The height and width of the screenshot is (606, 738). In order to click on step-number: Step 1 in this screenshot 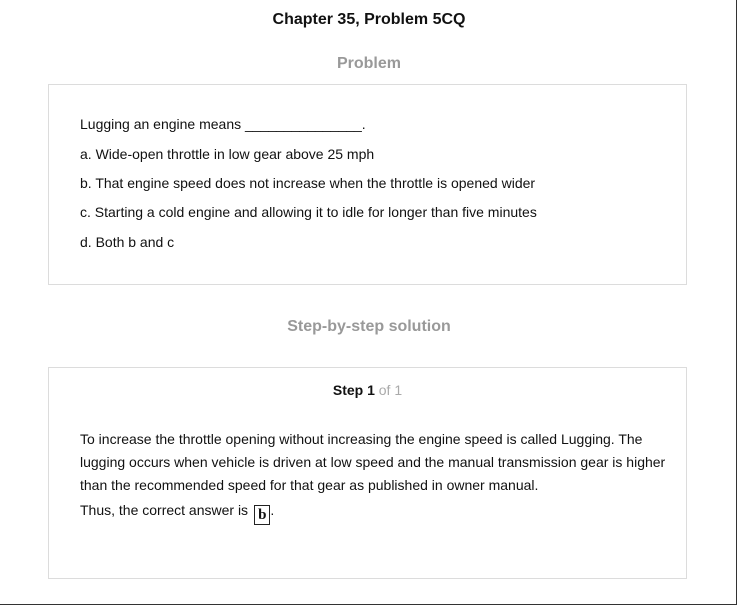, I will do `click(353, 390)`.